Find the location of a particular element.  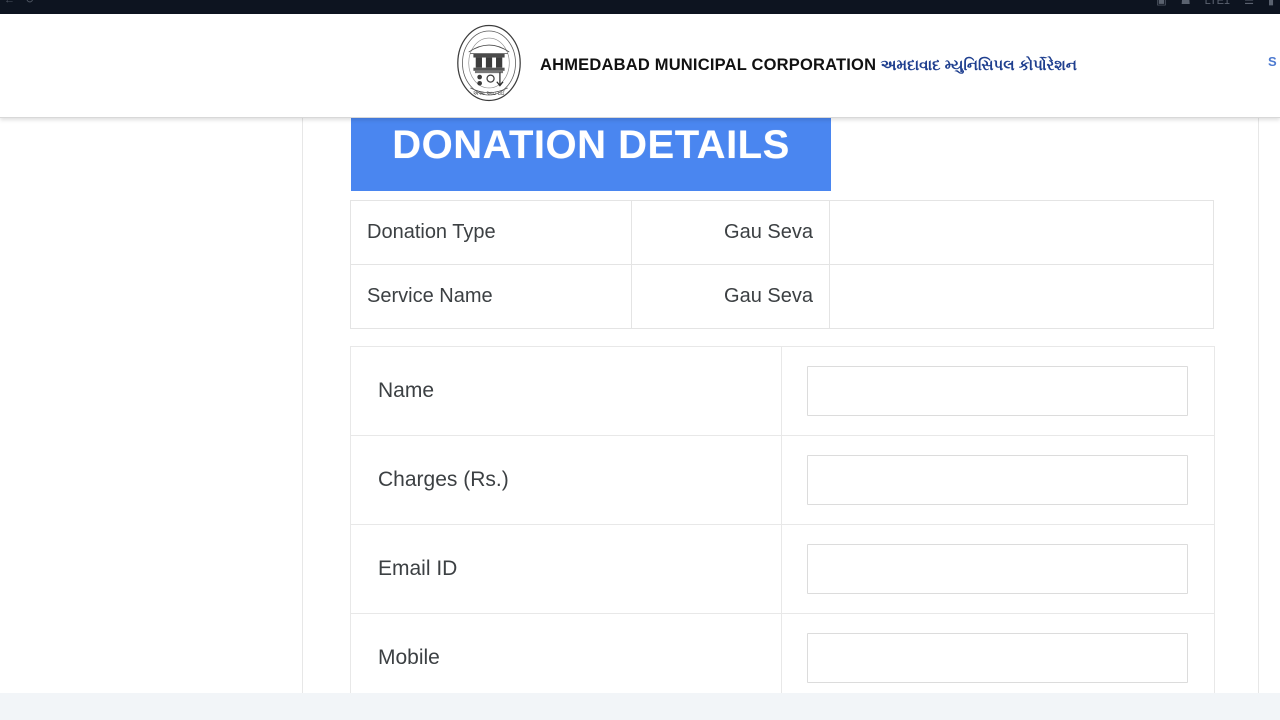

right-margin-rail is located at coordinates (1269, 405).